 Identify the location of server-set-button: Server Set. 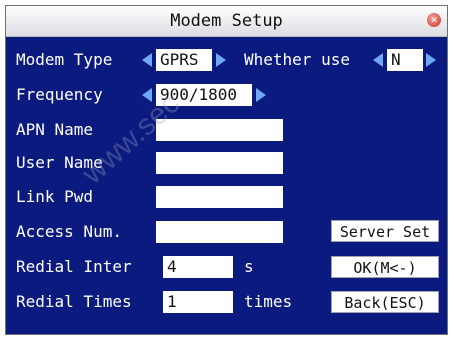
(385, 231).